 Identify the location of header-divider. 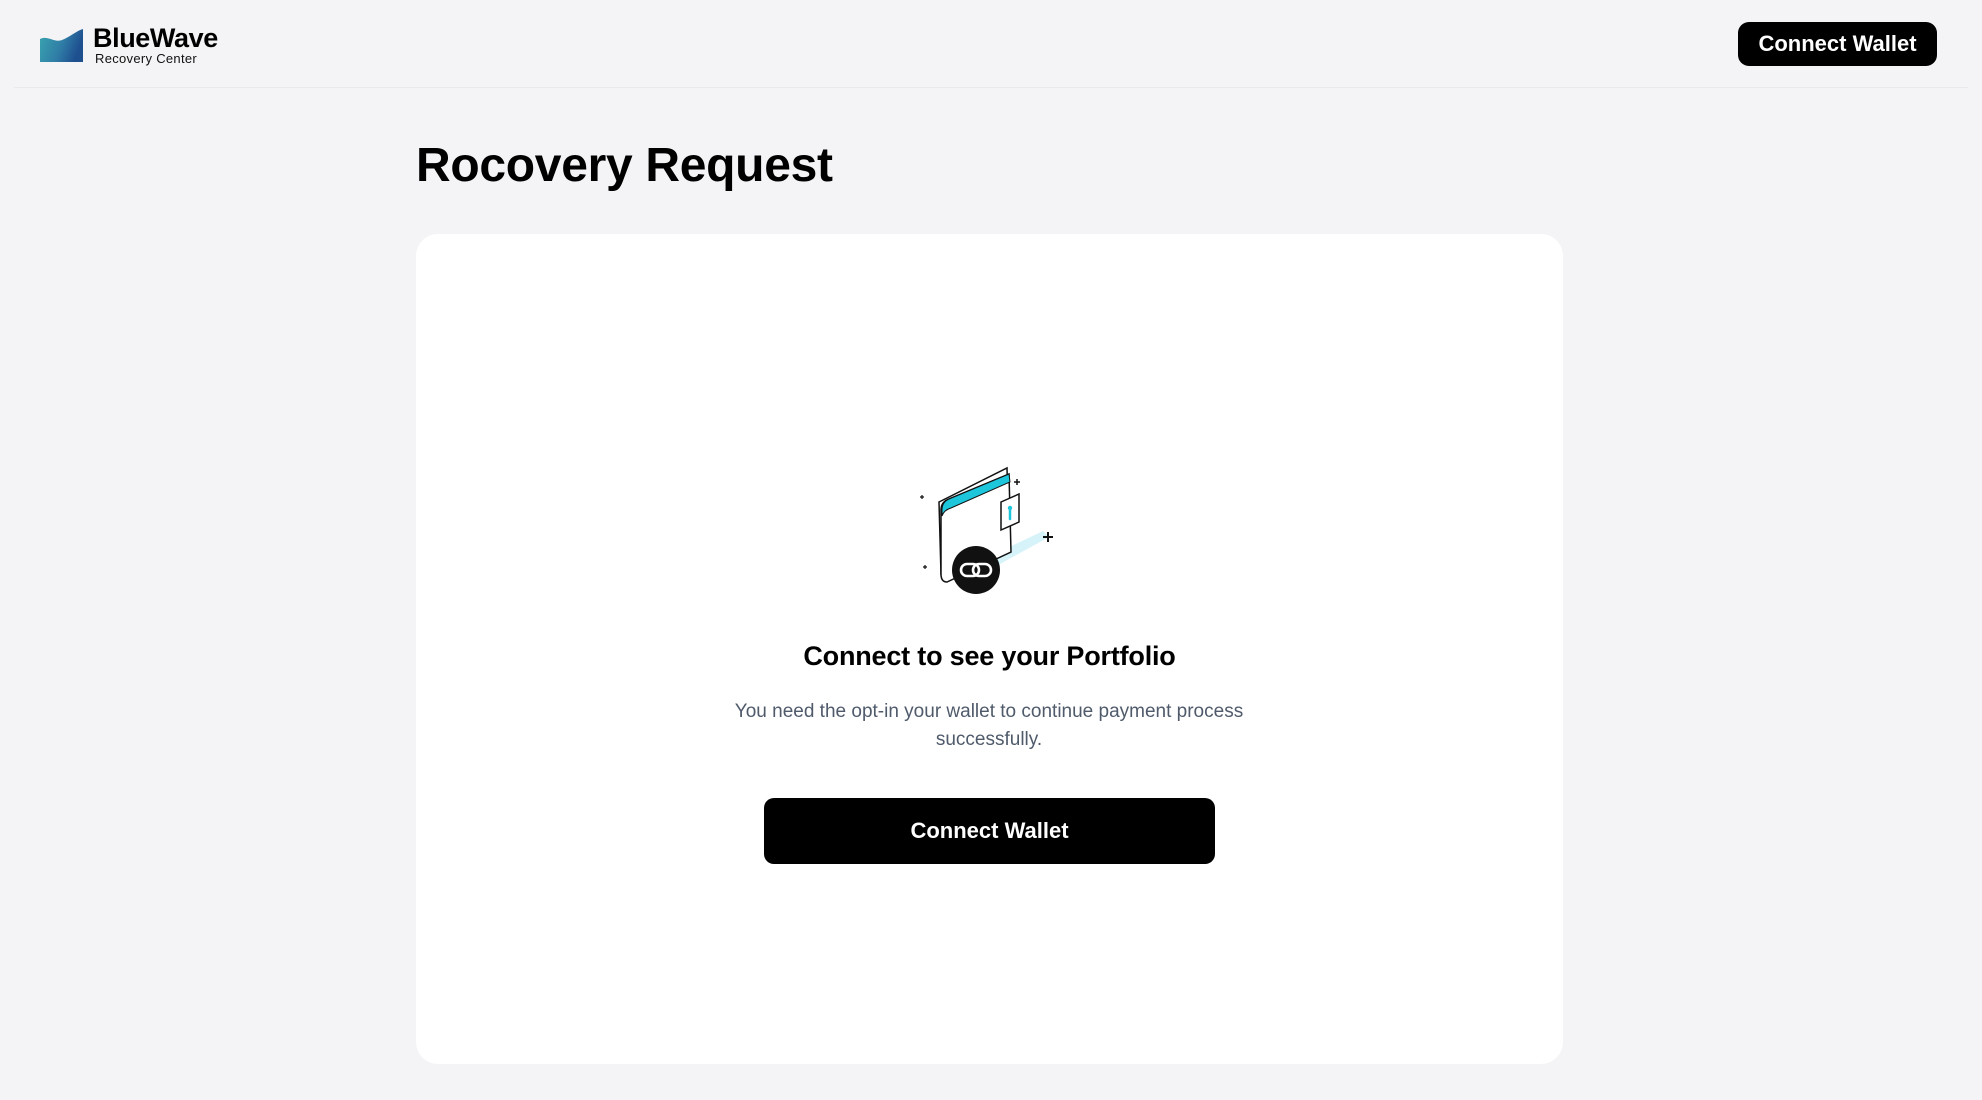
(991, 87).